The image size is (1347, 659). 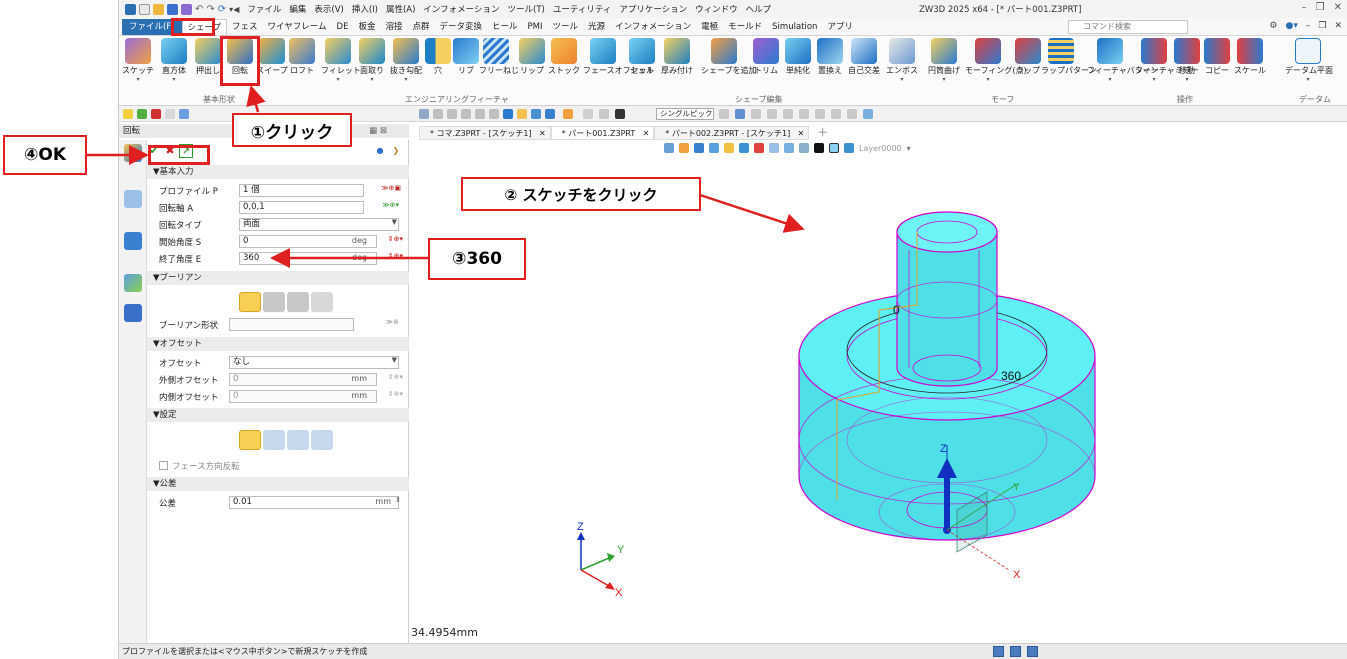 I want to click on box-button: 直方体 ▾, so click(x=174, y=60).